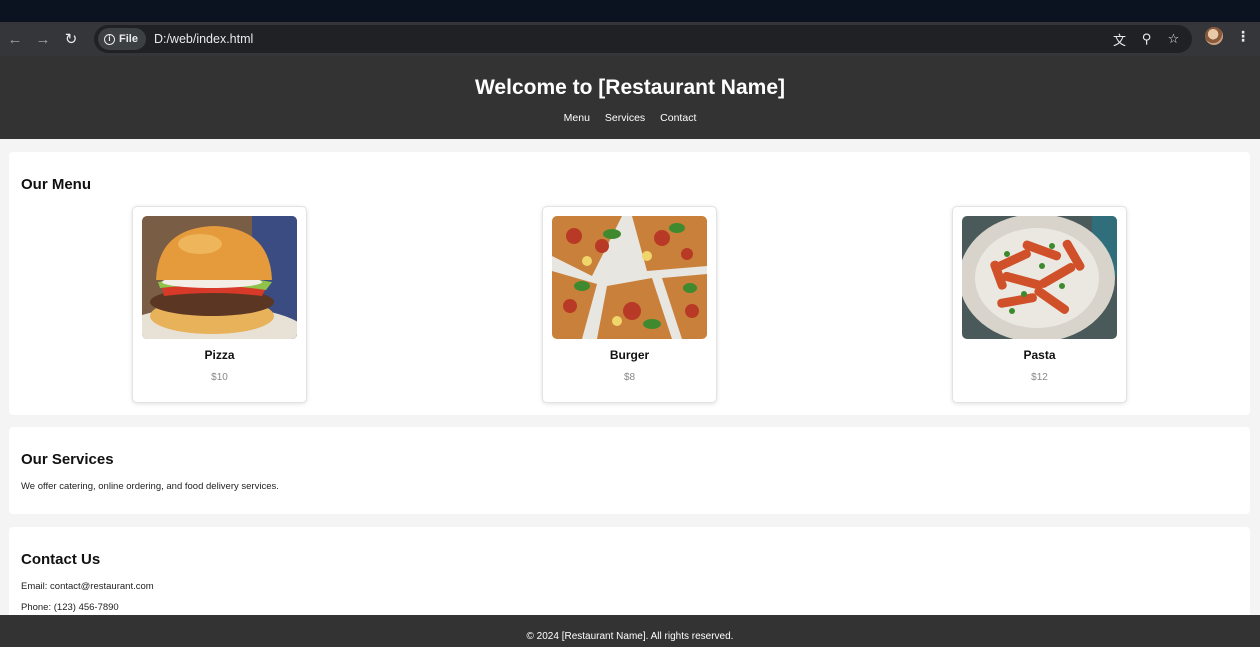  Describe the element at coordinates (109, 39) in the screenshot. I see `info-icon: i` at that location.